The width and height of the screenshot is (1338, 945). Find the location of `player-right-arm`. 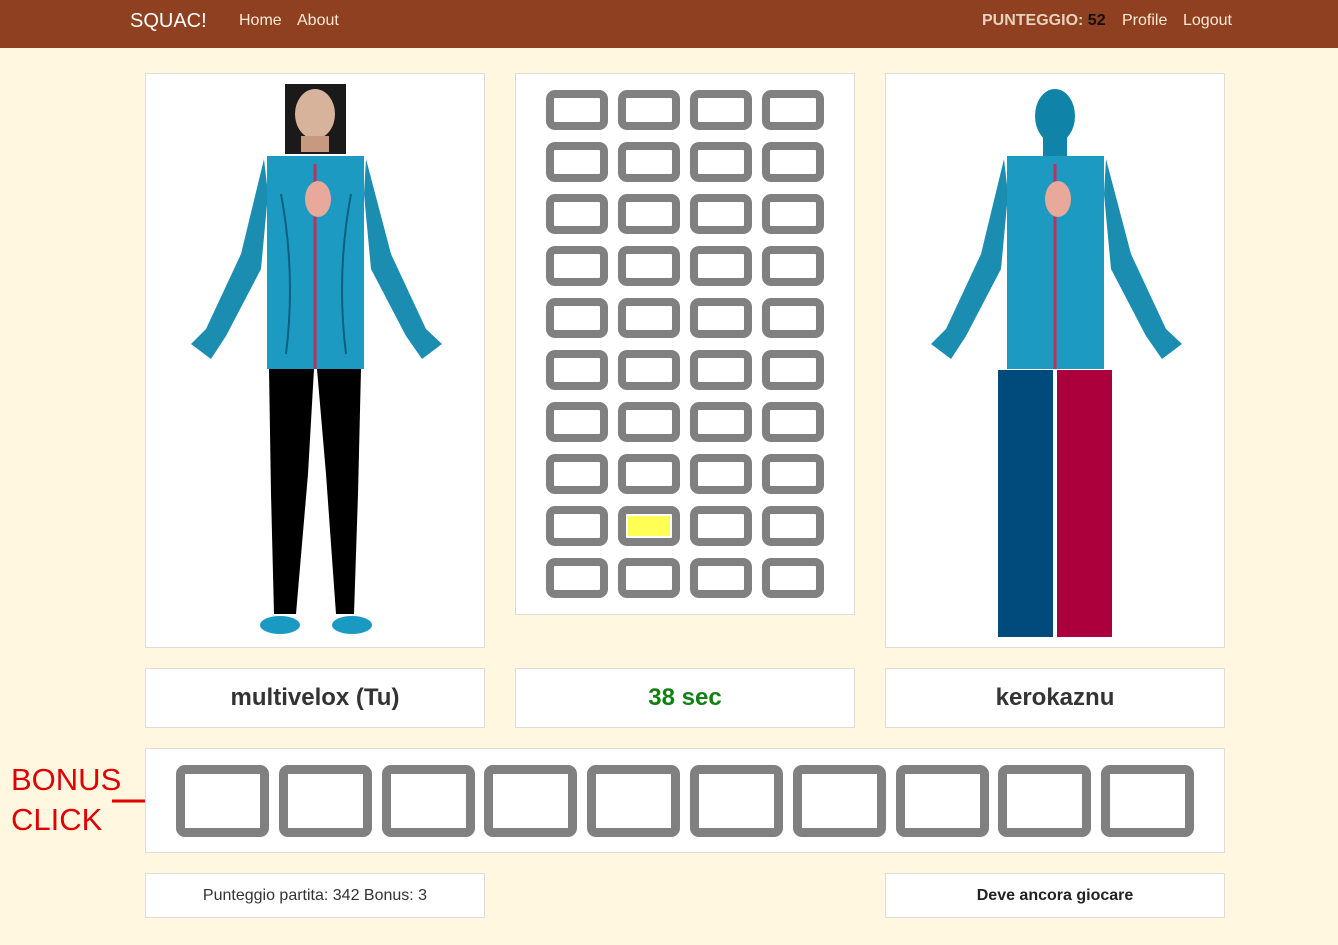

player-right-arm is located at coordinates (403, 259).